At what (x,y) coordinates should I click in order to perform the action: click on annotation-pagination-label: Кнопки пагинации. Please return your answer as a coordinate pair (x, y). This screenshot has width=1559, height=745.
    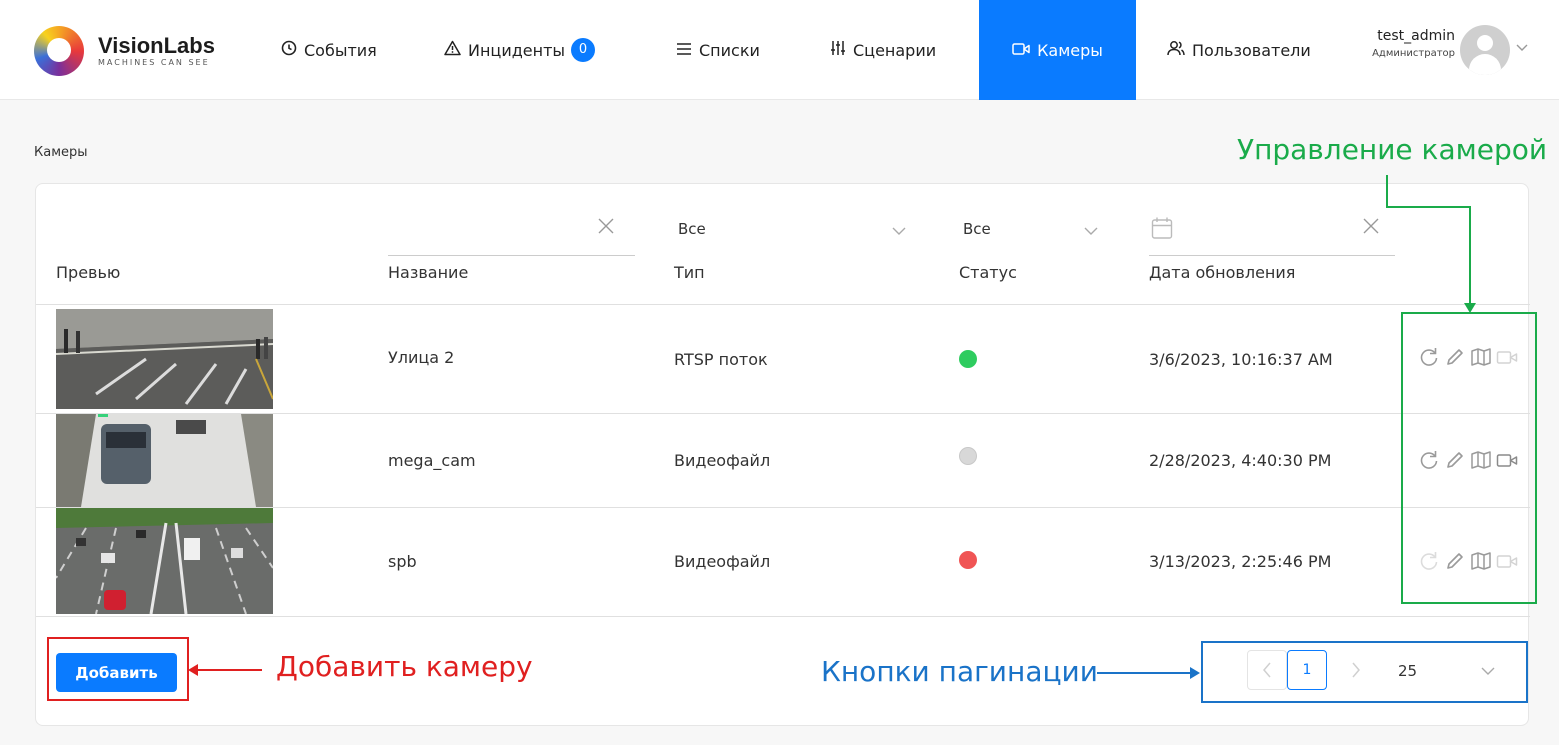
    Looking at the image, I should click on (959, 671).